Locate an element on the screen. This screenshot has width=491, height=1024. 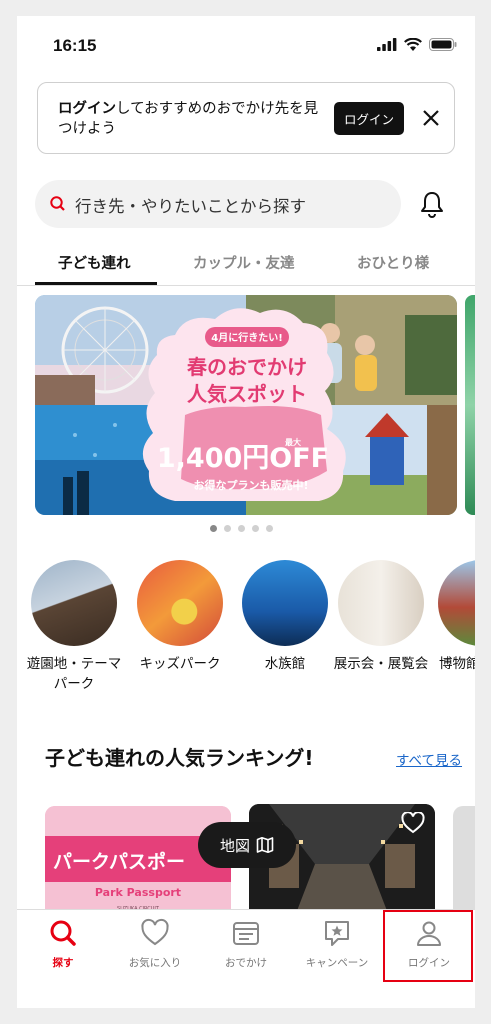
ranking-card-image: パークパスポー Park Passport SUZUKA CIRCUIT is located at coordinates (138, 861).